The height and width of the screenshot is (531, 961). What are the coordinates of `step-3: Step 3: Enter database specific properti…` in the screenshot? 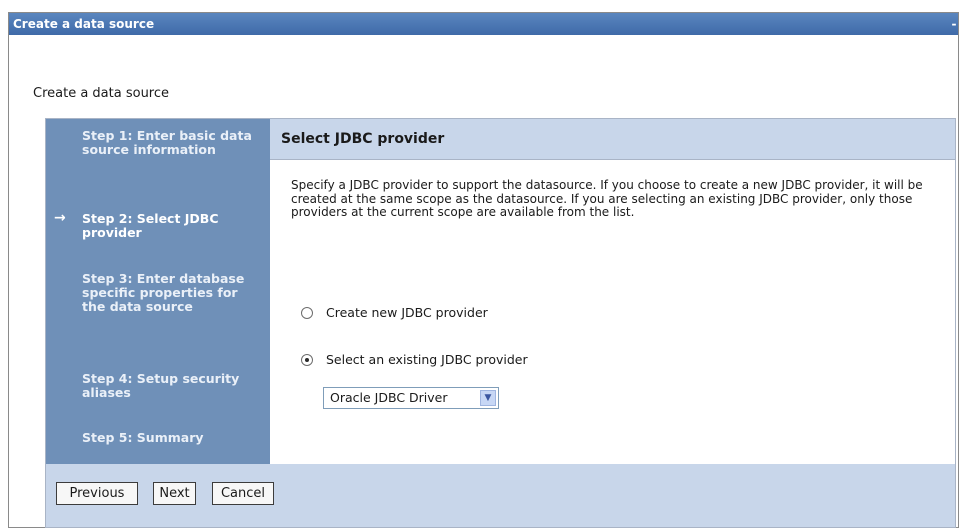 It's located at (172, 293).